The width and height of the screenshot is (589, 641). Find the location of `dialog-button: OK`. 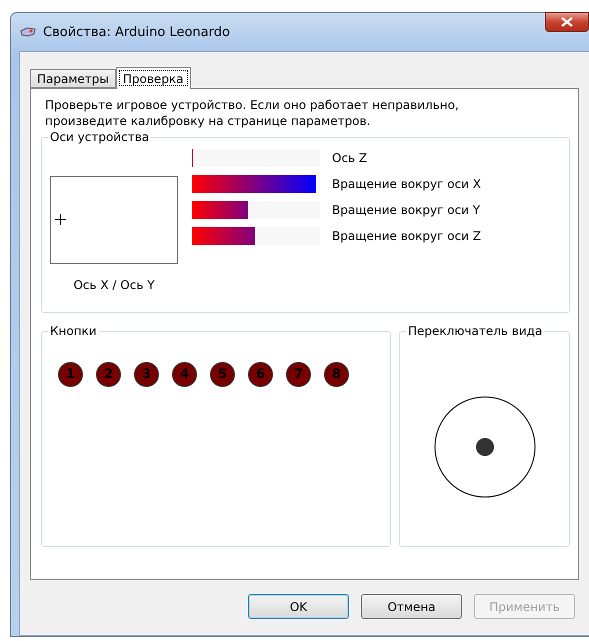

dialog-button: OK is located at coordinates (298, 606).